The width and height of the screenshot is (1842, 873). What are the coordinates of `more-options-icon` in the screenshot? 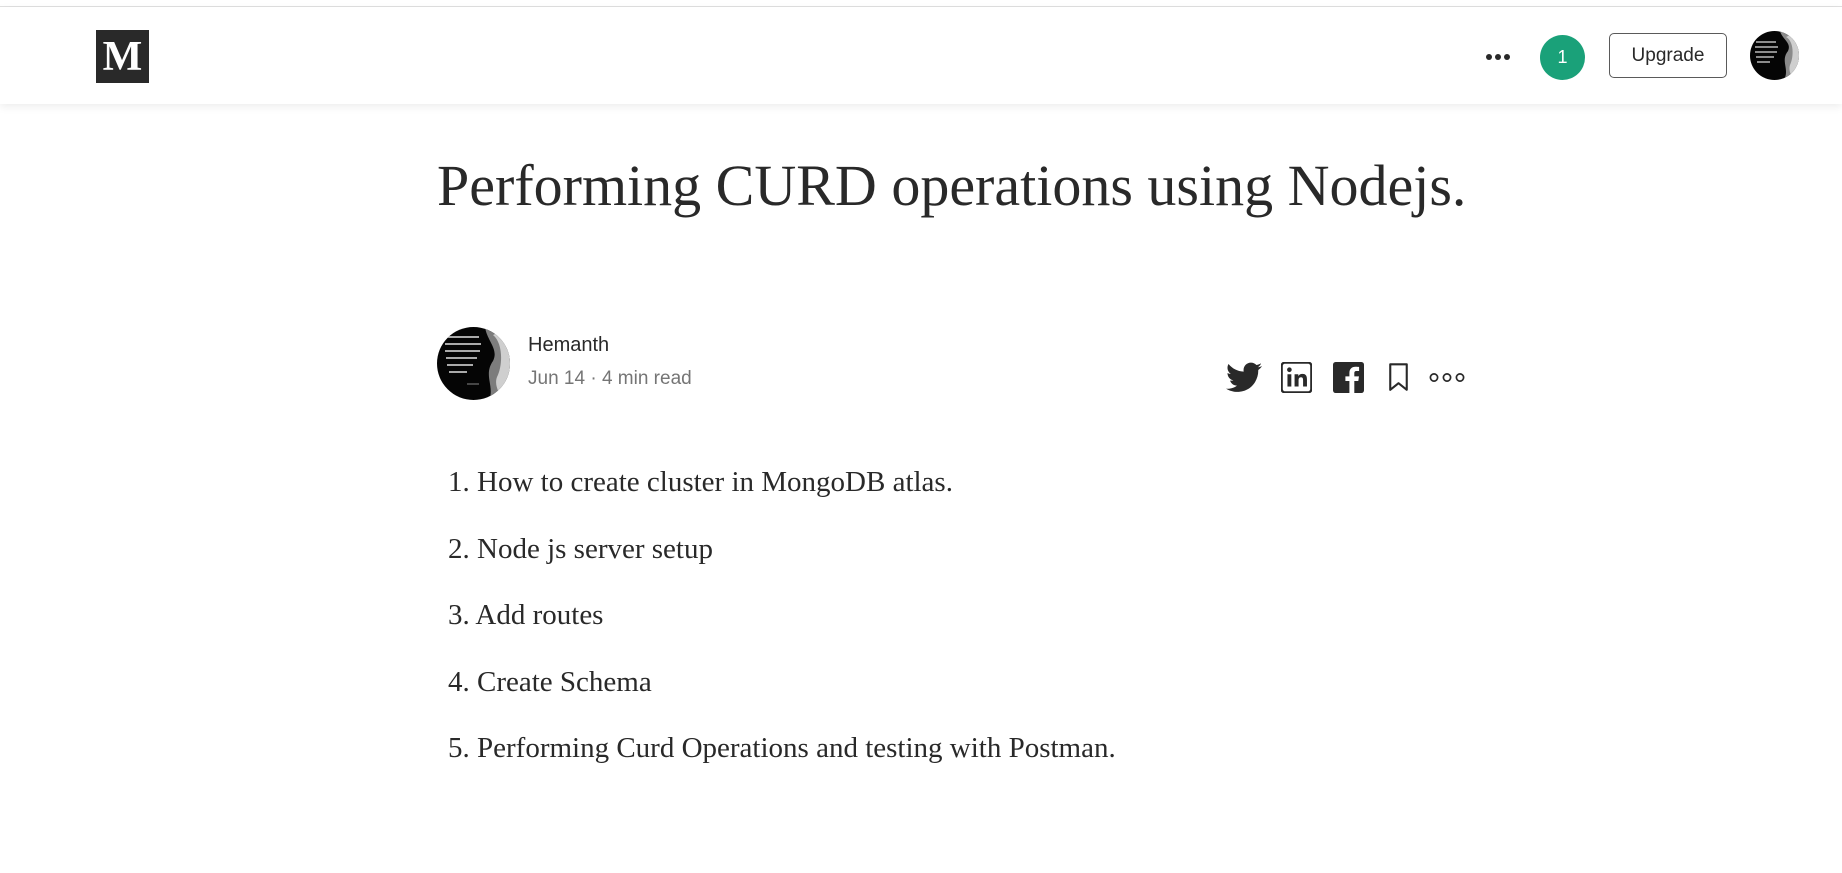 It's located at (1447, 377).